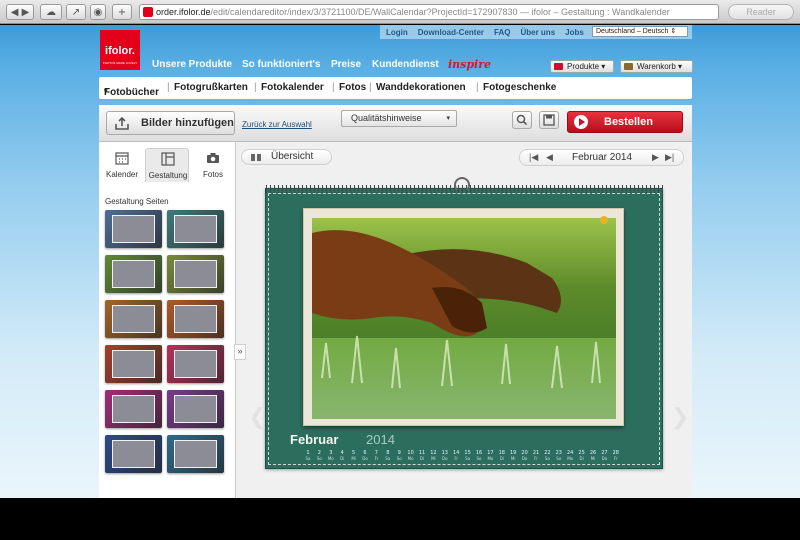  I want to click on calendar-day: 19 Mi, so click(513, 455).